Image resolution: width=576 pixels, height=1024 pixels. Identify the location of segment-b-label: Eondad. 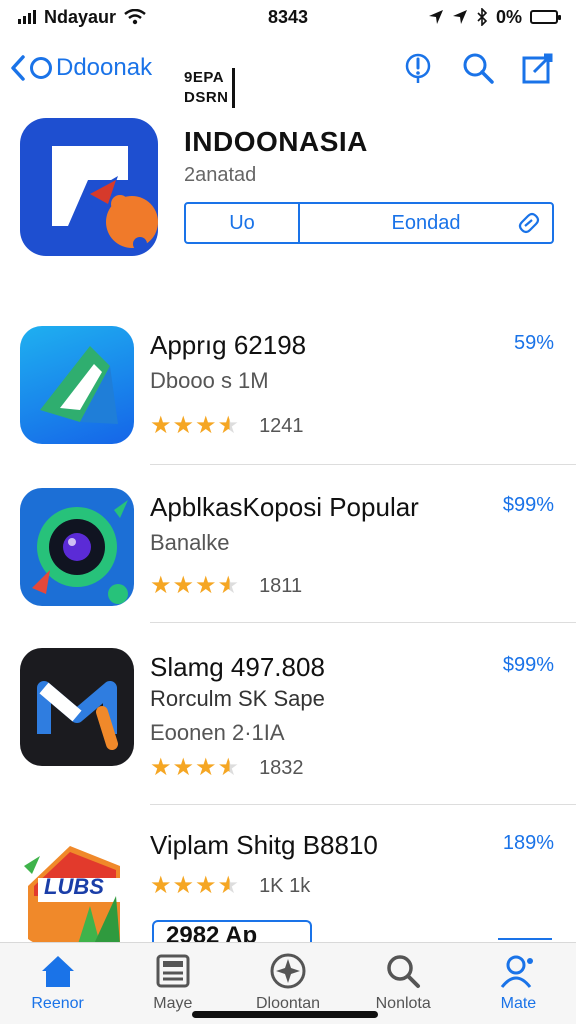
(426, 222).